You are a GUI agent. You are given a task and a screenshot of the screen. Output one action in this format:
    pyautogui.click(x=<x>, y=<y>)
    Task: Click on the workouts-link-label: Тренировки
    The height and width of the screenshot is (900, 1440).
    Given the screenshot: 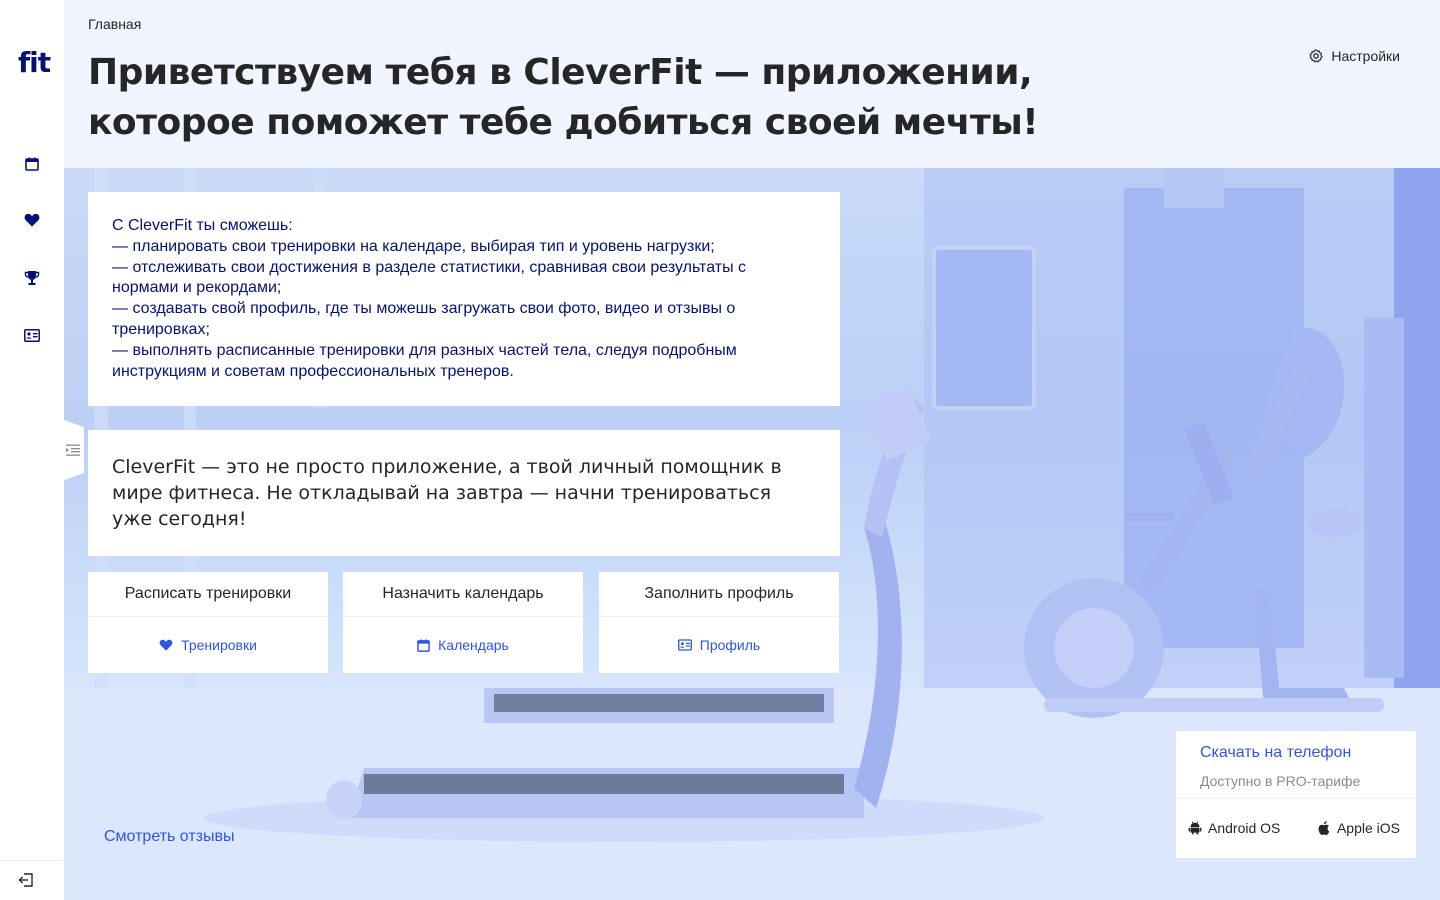 What is the action you would take?
    pyautogui.click(x=219, y=645)
    